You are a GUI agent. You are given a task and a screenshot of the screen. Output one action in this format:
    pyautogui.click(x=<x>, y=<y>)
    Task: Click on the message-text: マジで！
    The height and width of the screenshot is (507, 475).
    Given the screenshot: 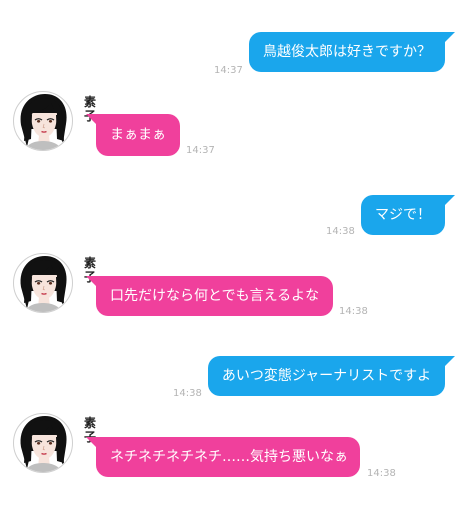 What is the action you would take?
    pyautogui.click(x=403, y=215)
    